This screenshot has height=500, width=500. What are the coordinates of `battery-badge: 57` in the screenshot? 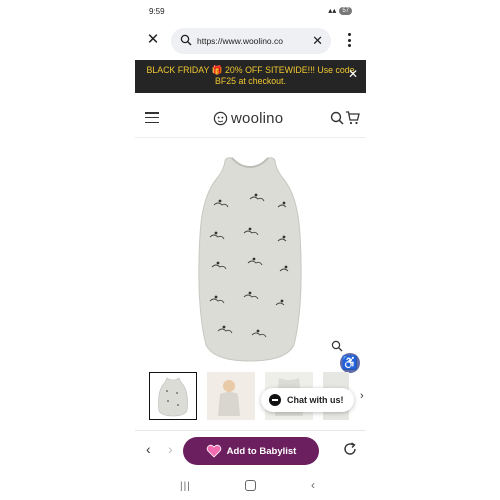 It's located at (345, 10).